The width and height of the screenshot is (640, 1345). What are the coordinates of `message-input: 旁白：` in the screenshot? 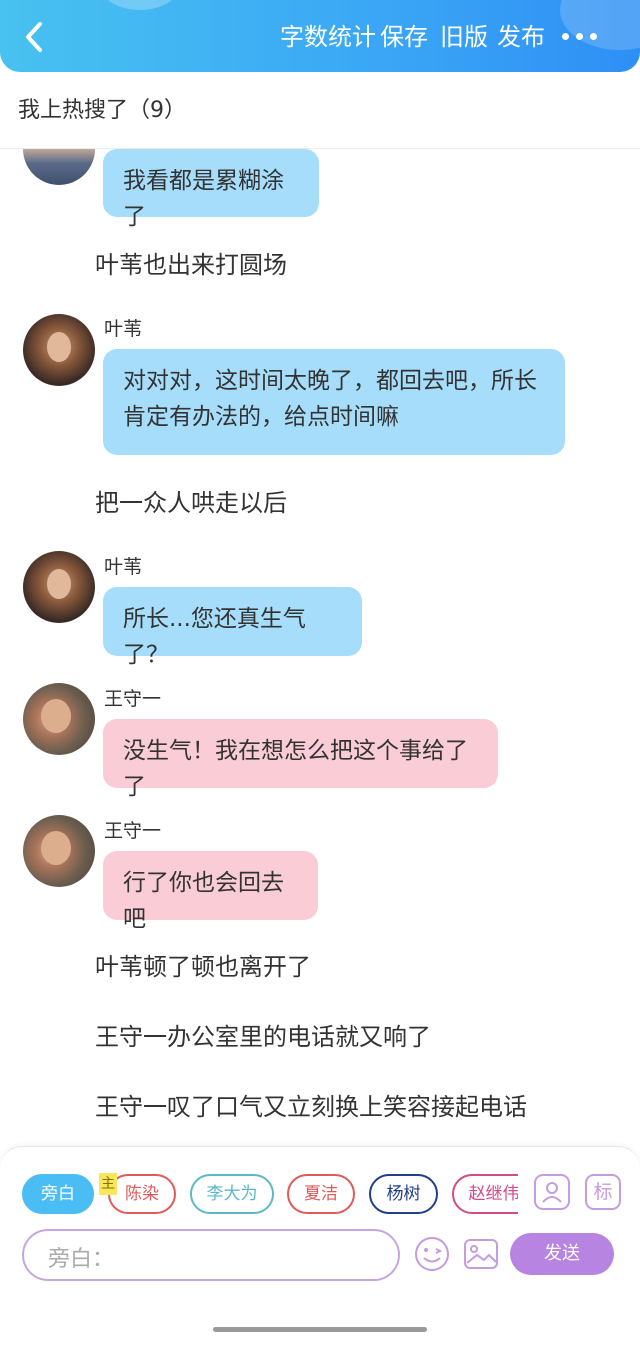 It's located at (211, 1255).